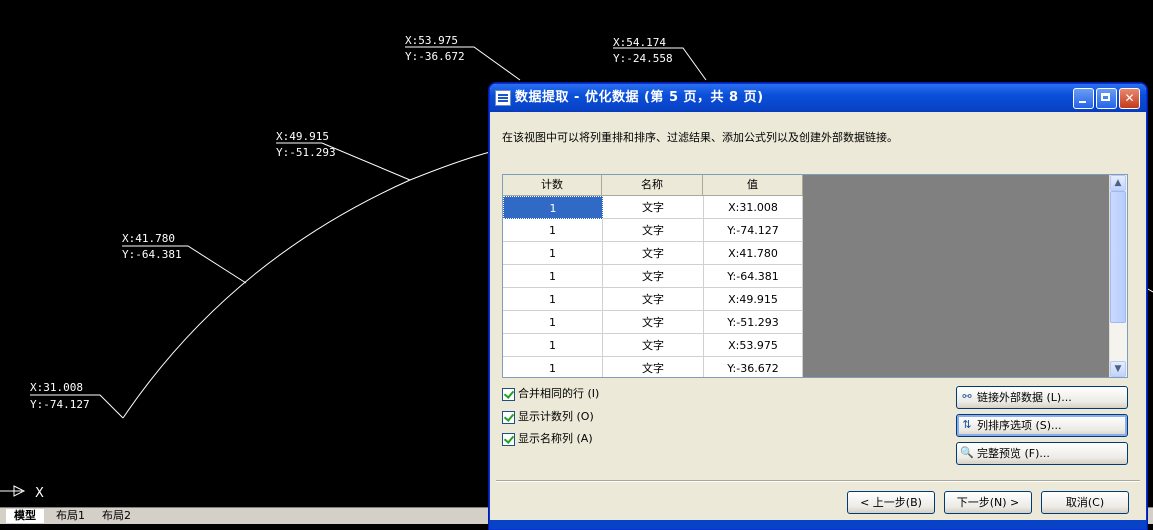 The width and height of the screenshot is (1153, 530). What do you see at coordinates (435, 56) in the screenshot?
I see `point-label-y: Y:-36.672` at bounding box center [435, 56].